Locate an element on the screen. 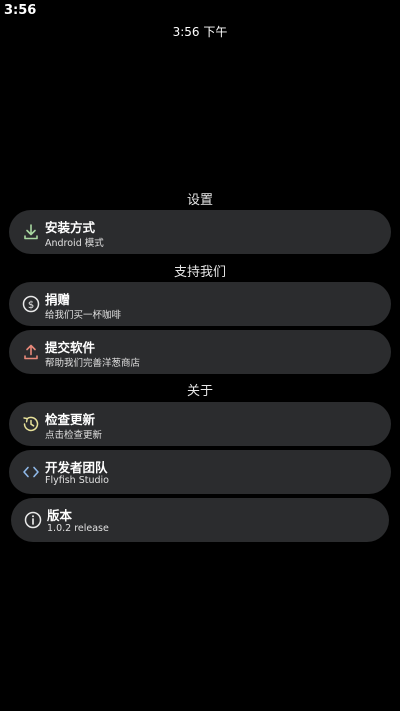 The image size is (400, 711). upload-icon is located at coordinates (31, 352).